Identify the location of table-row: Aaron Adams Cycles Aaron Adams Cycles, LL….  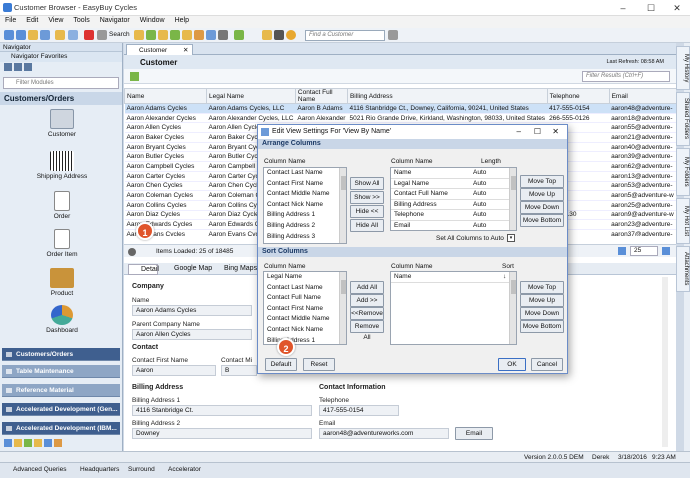
(400, 108).